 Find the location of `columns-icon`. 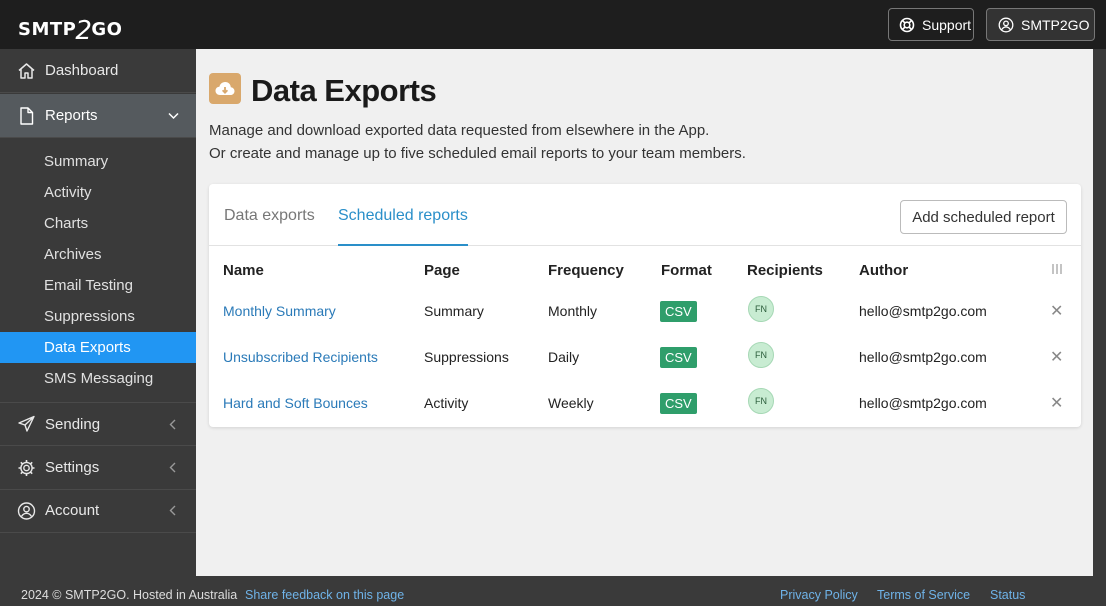

columns-icon is located at coordinates (1057, 269).